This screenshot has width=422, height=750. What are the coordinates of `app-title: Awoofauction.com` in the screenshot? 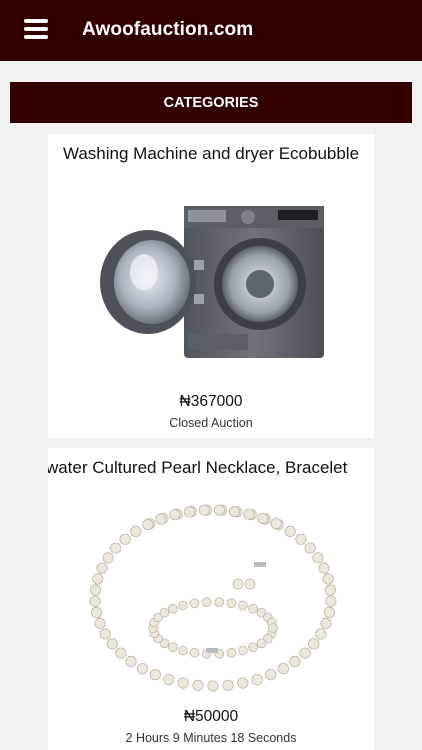 It's located at (168, 29).